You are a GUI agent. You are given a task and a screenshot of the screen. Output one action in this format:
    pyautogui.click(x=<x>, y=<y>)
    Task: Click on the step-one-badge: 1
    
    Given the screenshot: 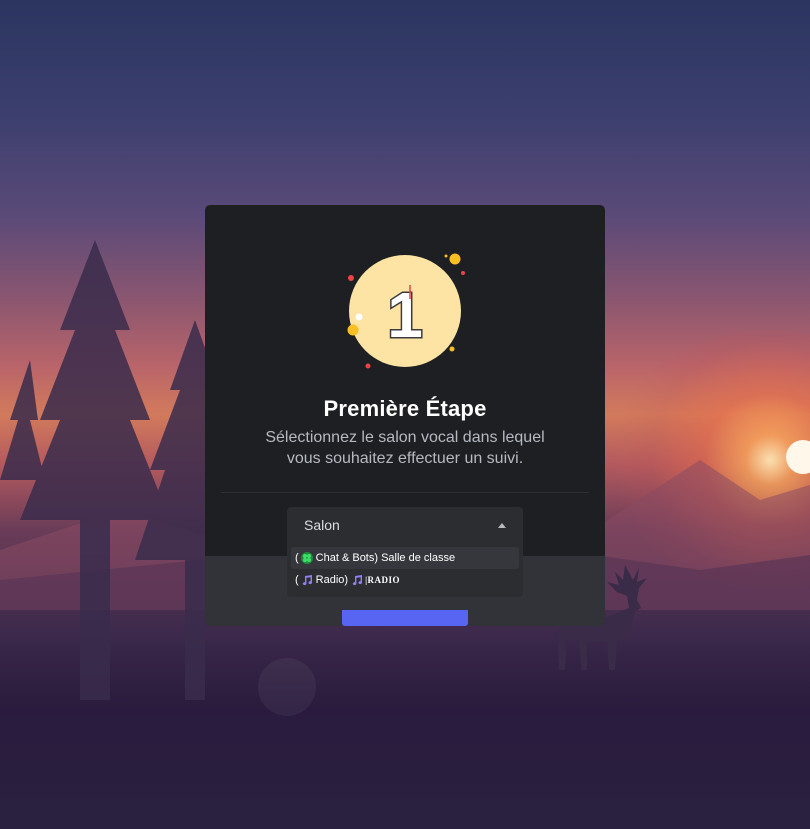 What is the action you would take?
    pyautogui.click(x=406, y=311)
    